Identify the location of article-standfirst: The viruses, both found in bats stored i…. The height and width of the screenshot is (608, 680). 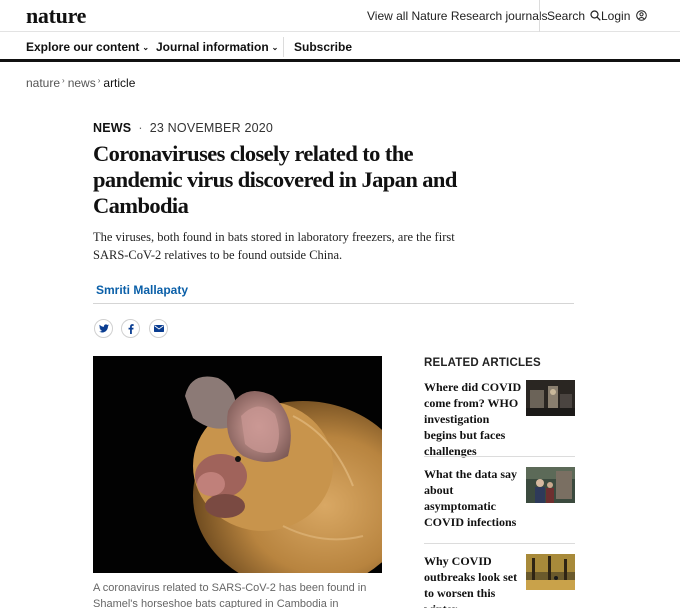
(274, 246).